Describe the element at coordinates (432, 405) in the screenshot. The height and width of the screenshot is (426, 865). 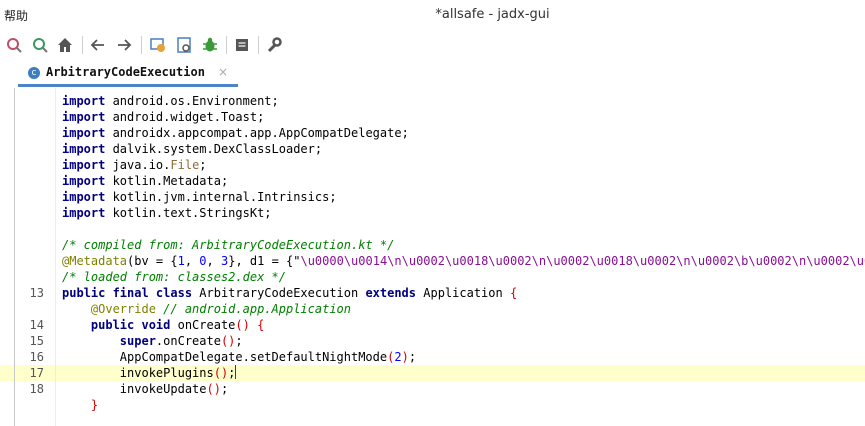
I see `code-line: }` at that location.